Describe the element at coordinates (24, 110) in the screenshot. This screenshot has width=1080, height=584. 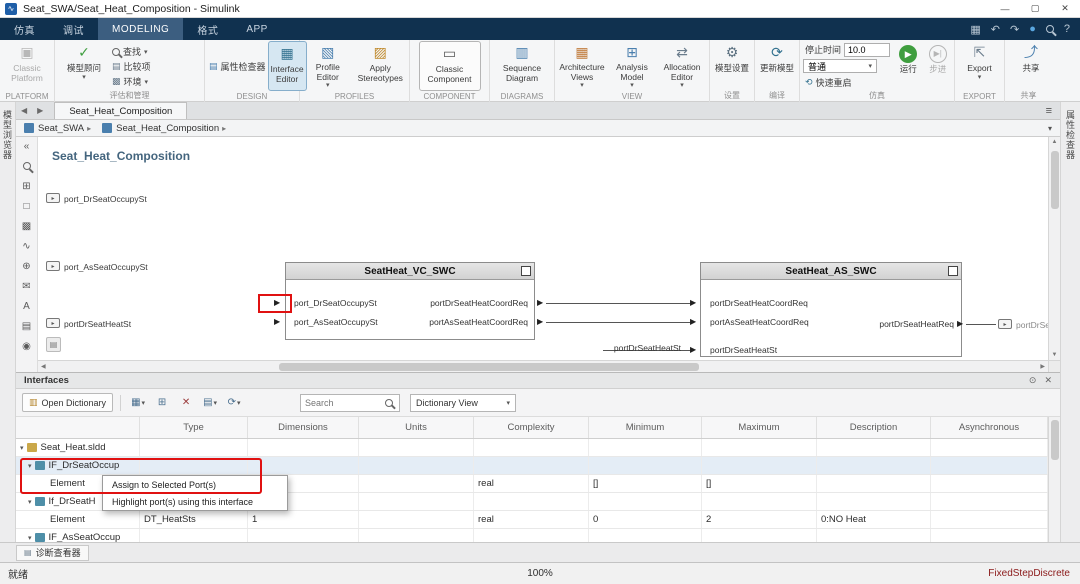
I see `back-icon: ◀` at that location.